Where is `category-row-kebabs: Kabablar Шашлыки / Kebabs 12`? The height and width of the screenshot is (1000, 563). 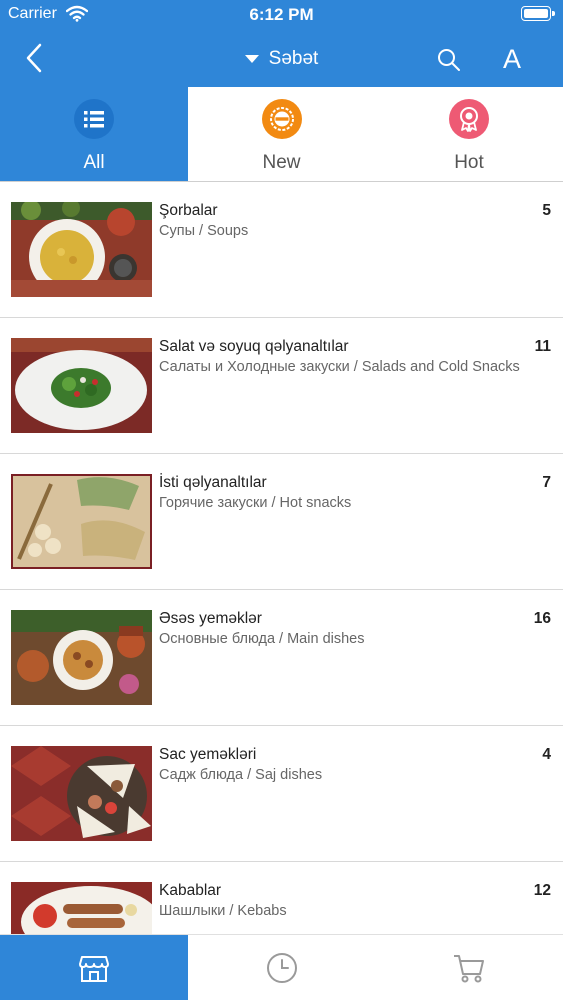
category-row-kebabs: Kabablar Шашлыки / Kebabs 12 is located at coordinates (281, 898).